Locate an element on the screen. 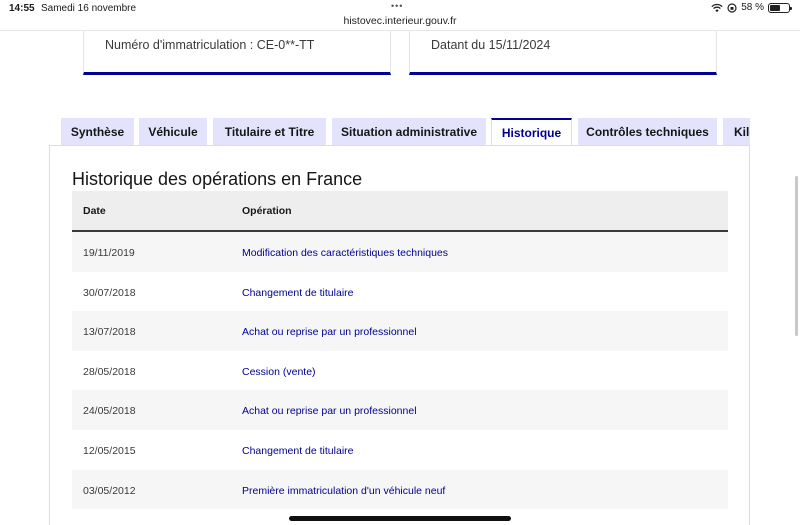 The height and width of the screenshot is (525, 800). tab-titulaire-titre: Titulaire et Titre is located at coordinates (269, 132).